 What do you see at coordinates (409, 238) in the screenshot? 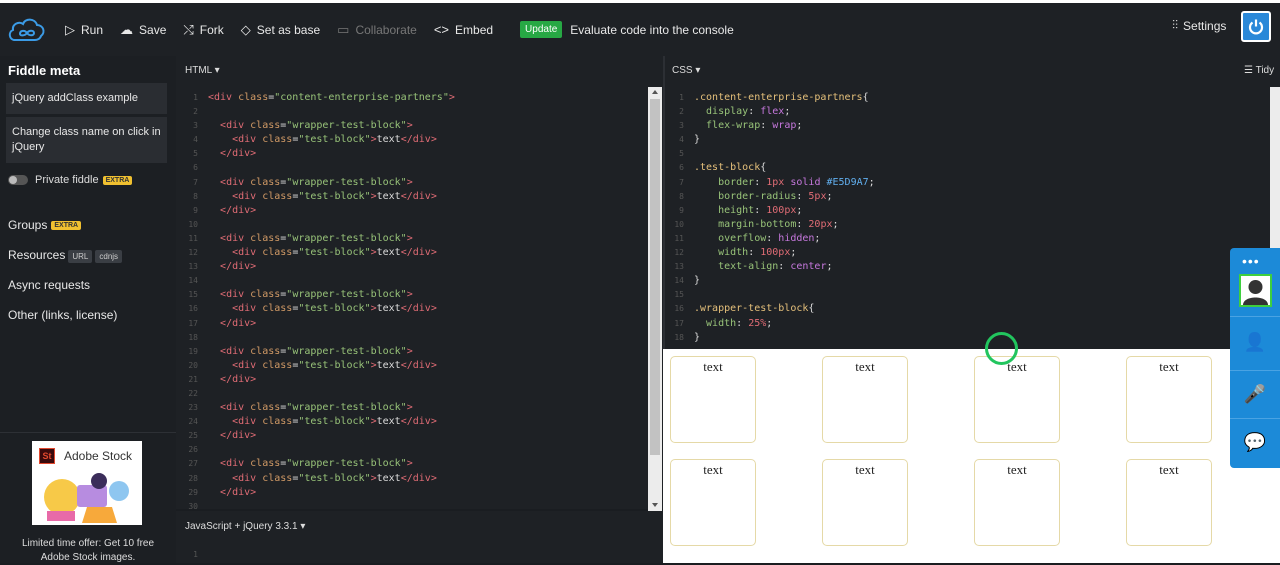
I see `code-token: >` at bounding box center [409, 238].